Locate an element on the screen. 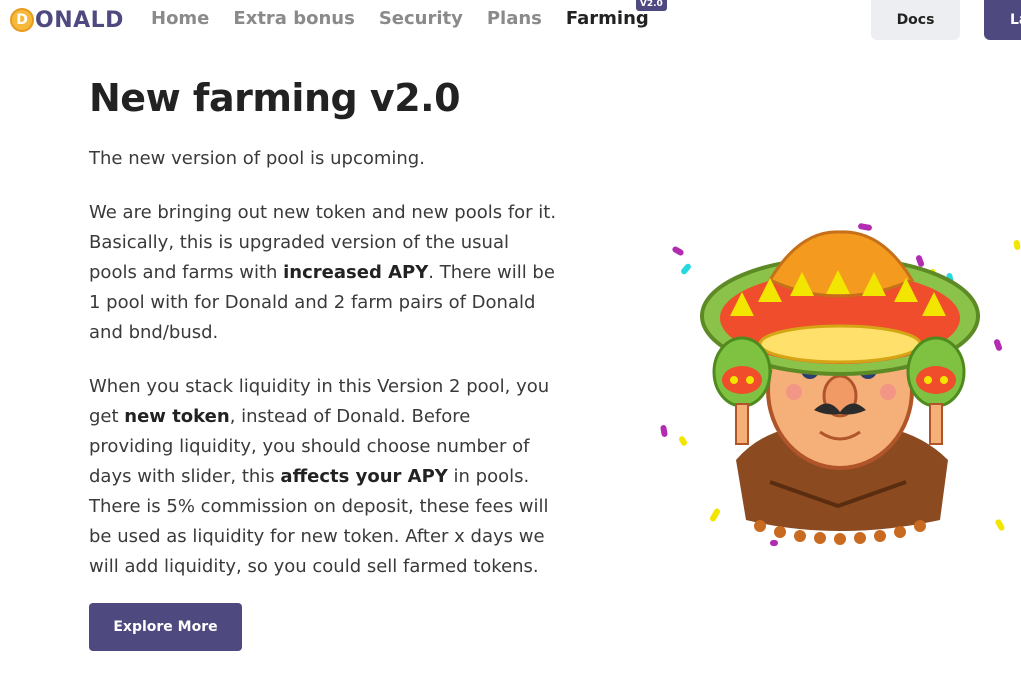 Image resolution: width=1021 pixels, height=681 pixels. docs-button: Docs is located at coordinates (915, 20).